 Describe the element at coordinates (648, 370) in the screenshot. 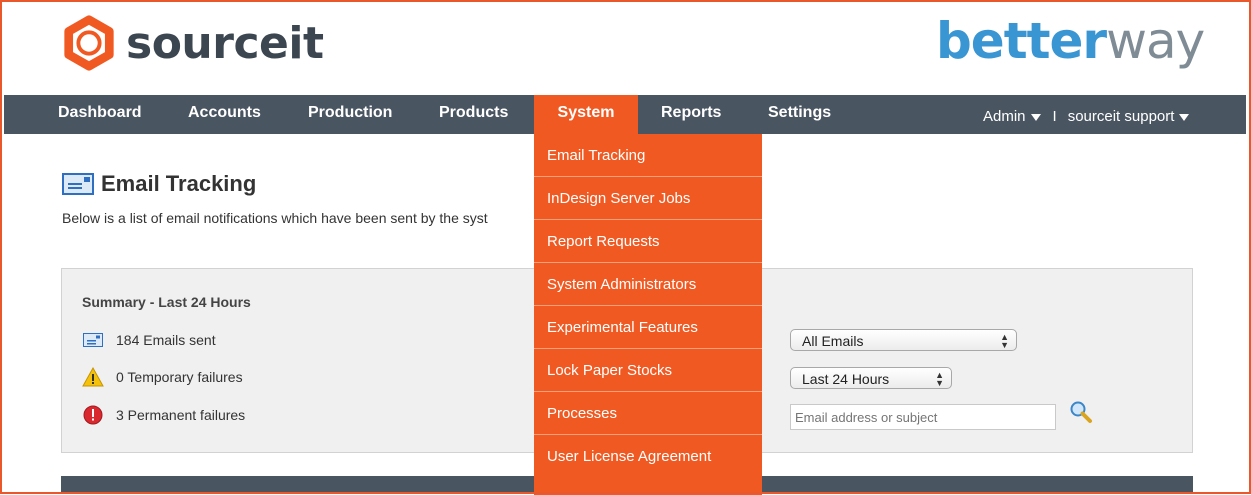

I see `menu-item-lock-paper-stocks: Lock Paper Stocks` at that location.